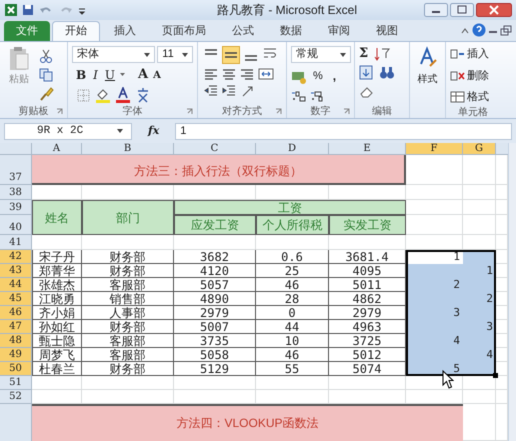 The width and height of the screenshot is (516, 441). I want to click on row-header: 39, so click(16, 207).